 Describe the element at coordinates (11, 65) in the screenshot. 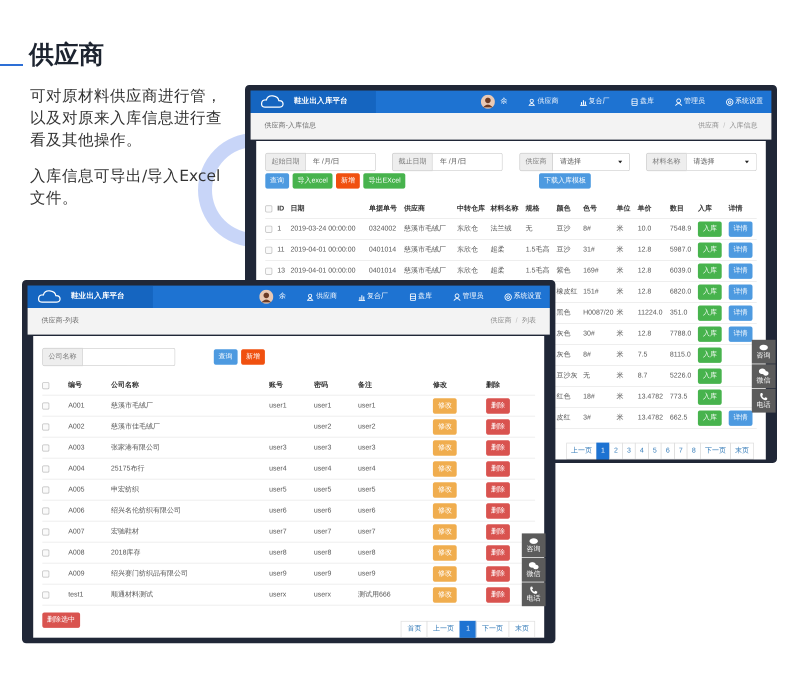

I see `accent-line` at that location.